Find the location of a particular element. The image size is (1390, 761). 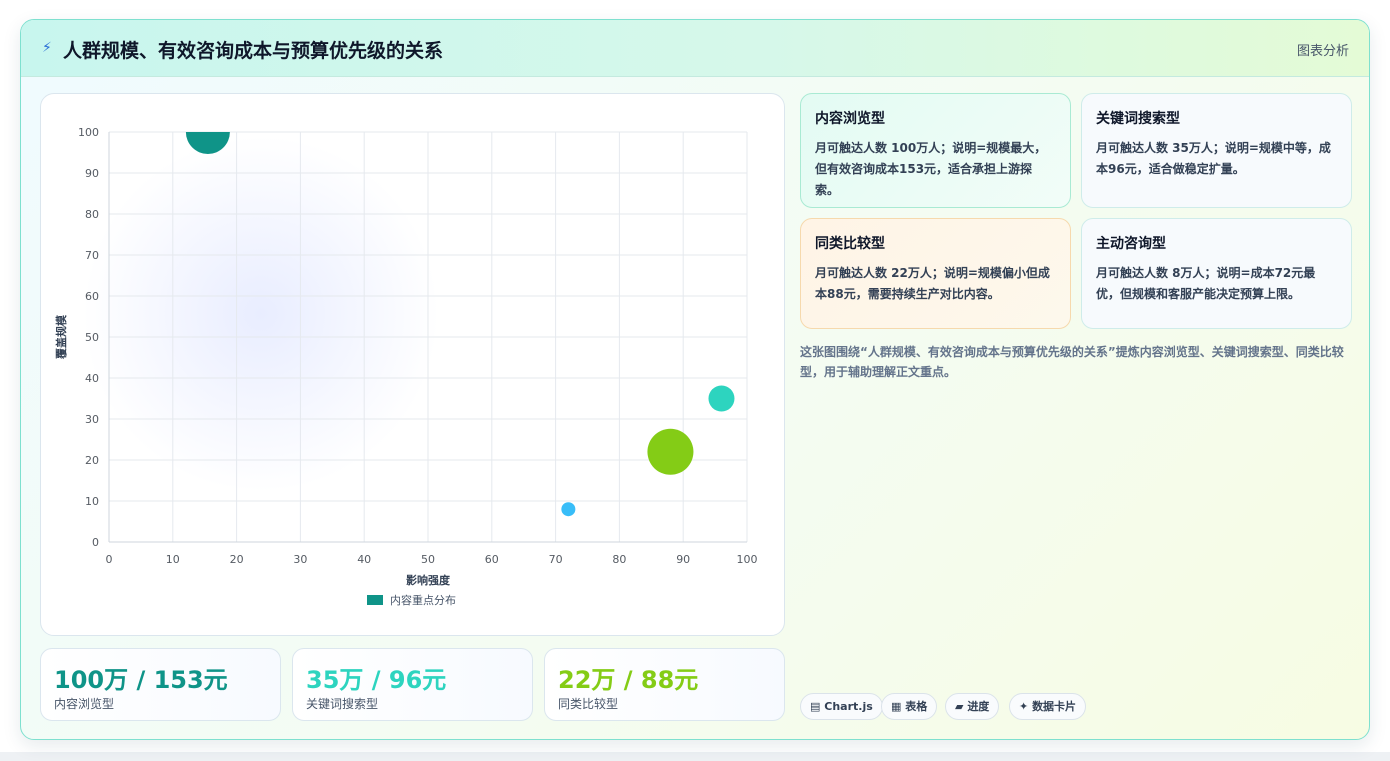

x-tick-label: 80 is located at coordinates (619, 559).